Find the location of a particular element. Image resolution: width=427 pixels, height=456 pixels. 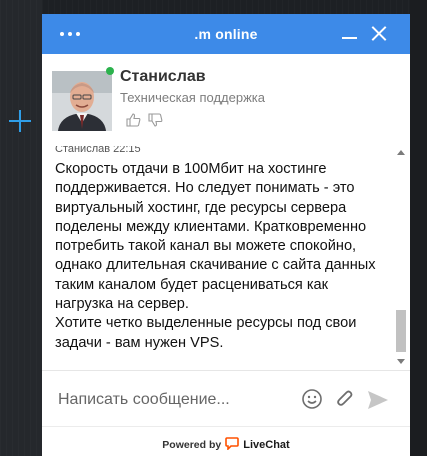

brand-name: LiveChat is located at coordinates (266, 445).